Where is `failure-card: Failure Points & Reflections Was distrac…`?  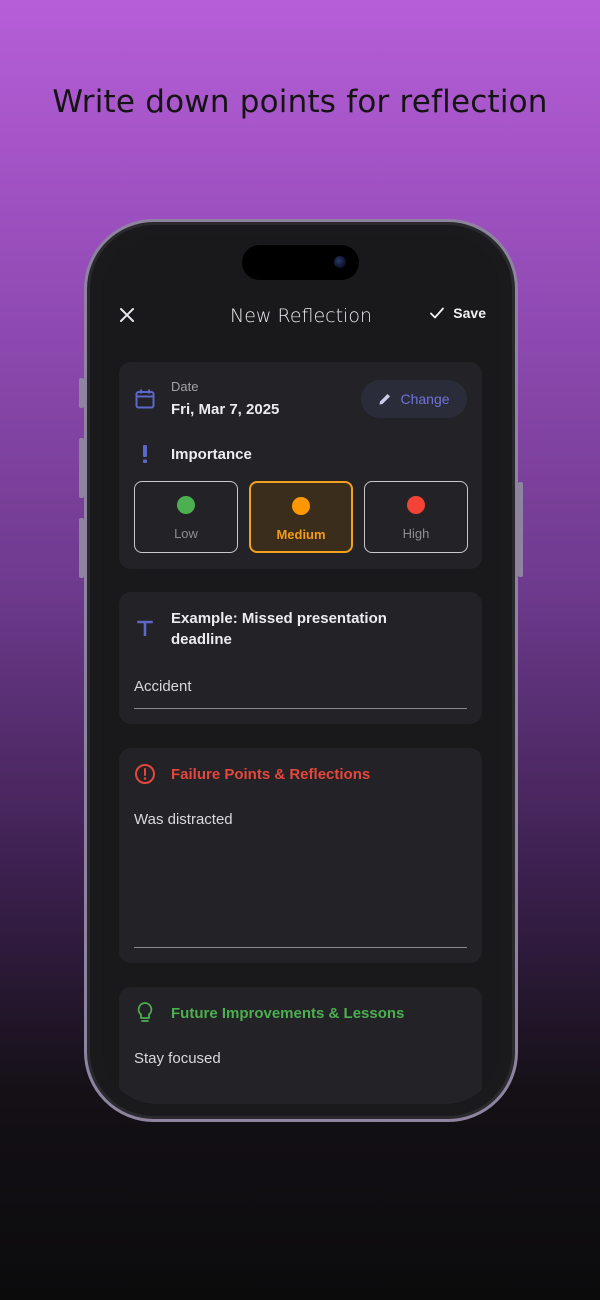
failure-card: Failure Points & Reflections Was distrac… is located at coordinates (300, 855).